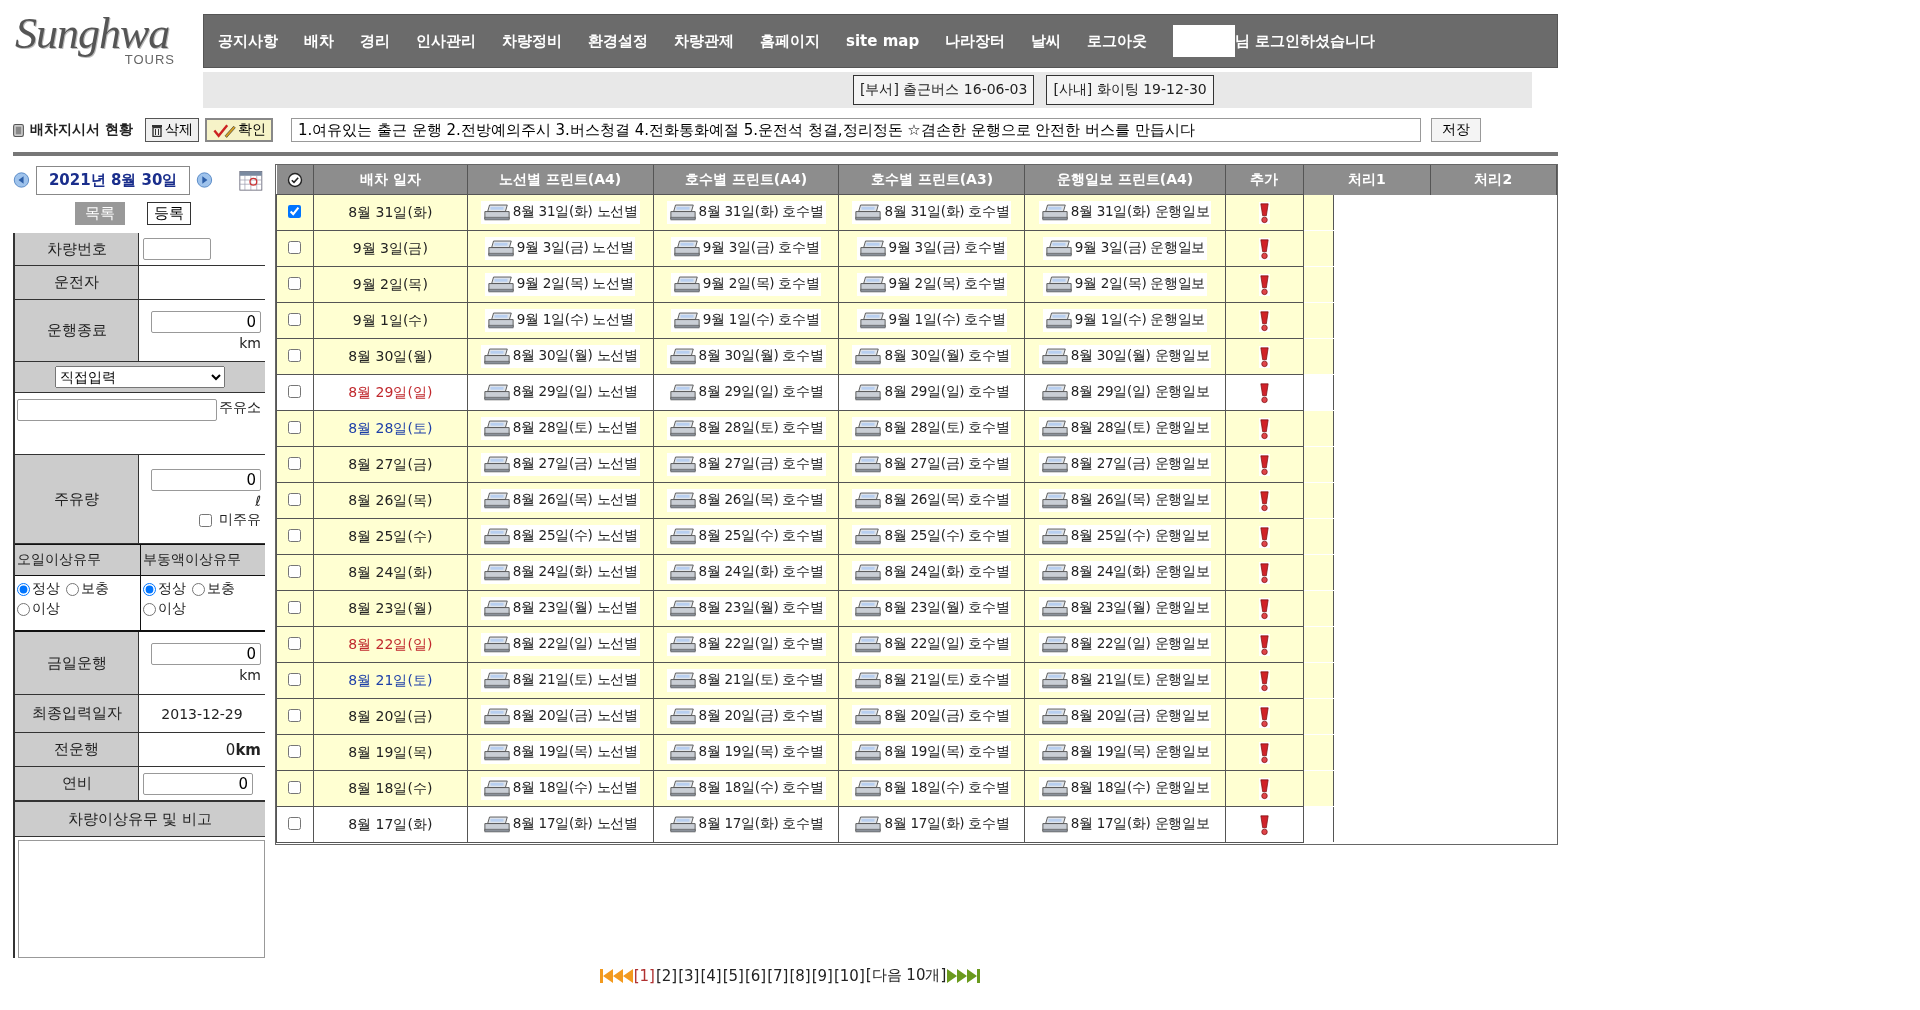  I want to click on nav-link: 차량정비, so click(532, 41).